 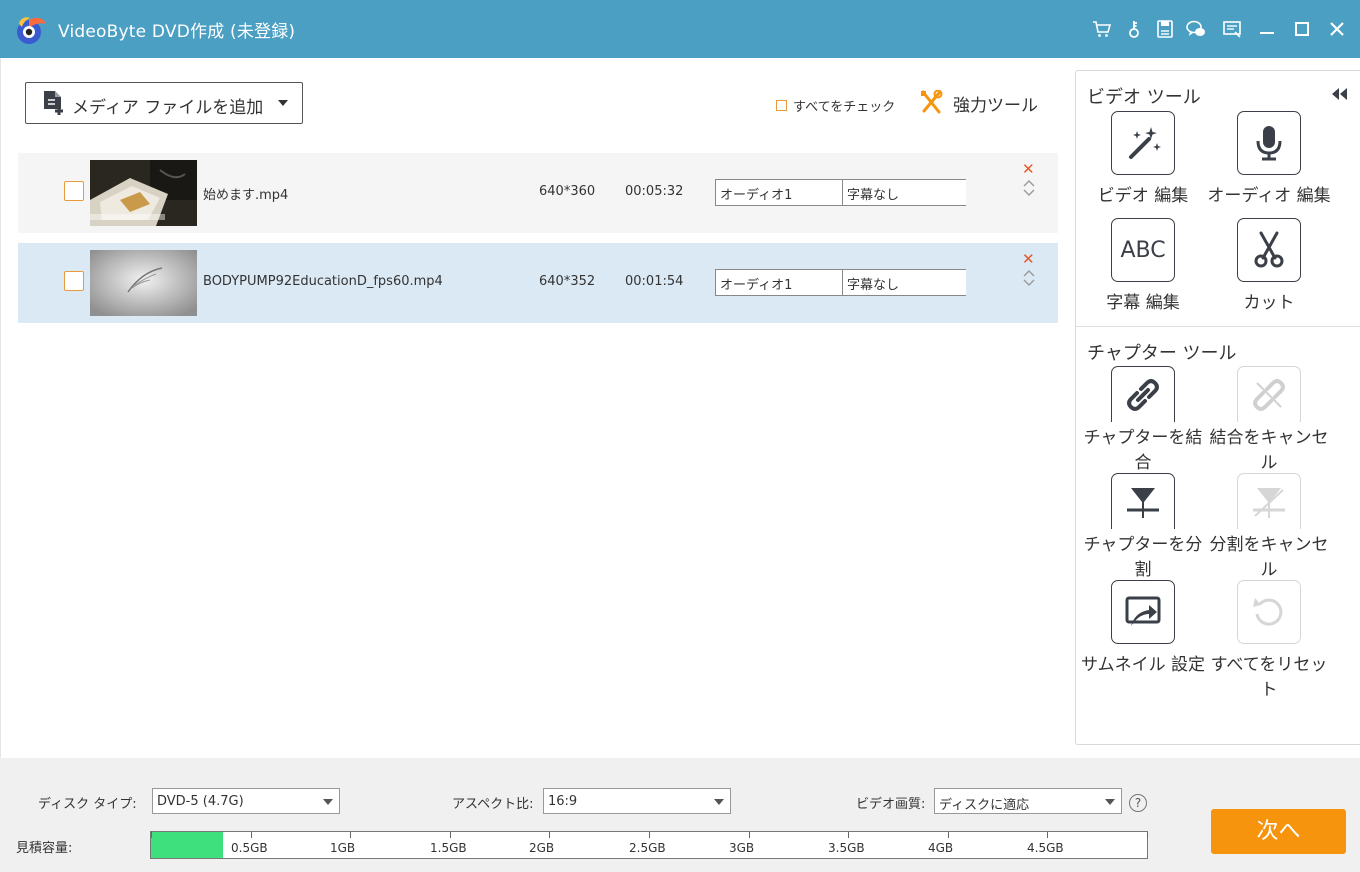 What do you see at coordinates (1045, 848) in the screenshot?
I see `capacity-tick-label: 4.5GB` at bounding box center [1045, 848].